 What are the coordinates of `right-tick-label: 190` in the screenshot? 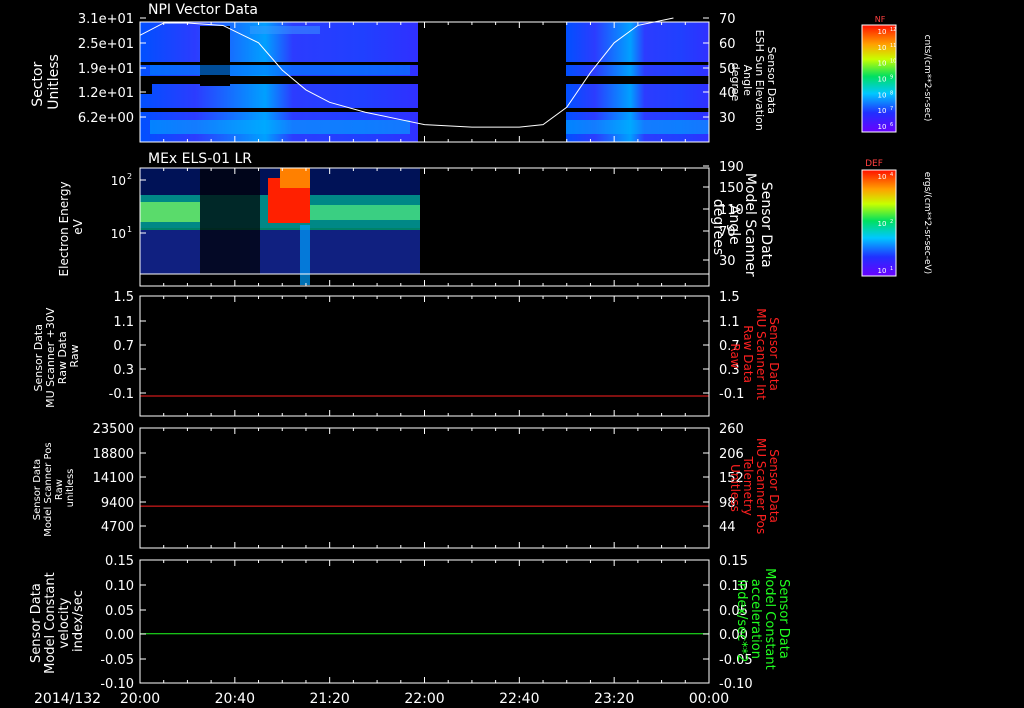 It's located at (731, 167).